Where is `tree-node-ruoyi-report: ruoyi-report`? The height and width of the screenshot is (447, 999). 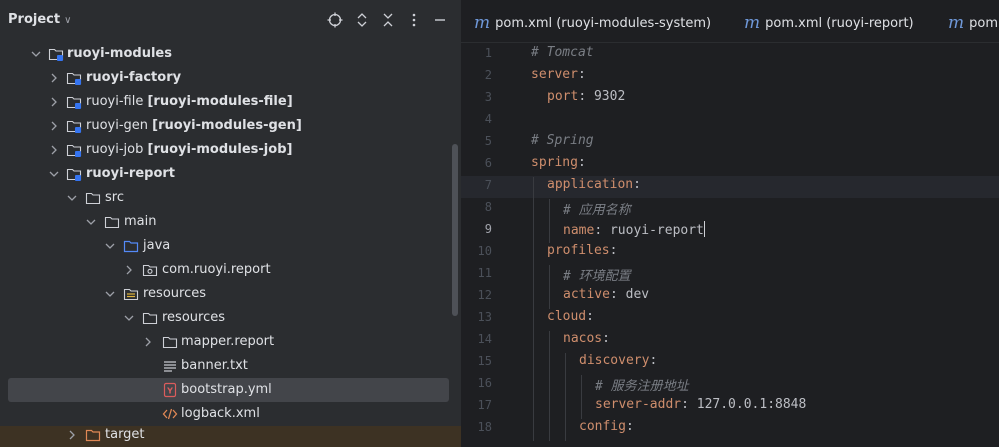 tree-node-ruoyi-report: ruoyi-report is located at coordinates (226, 174).